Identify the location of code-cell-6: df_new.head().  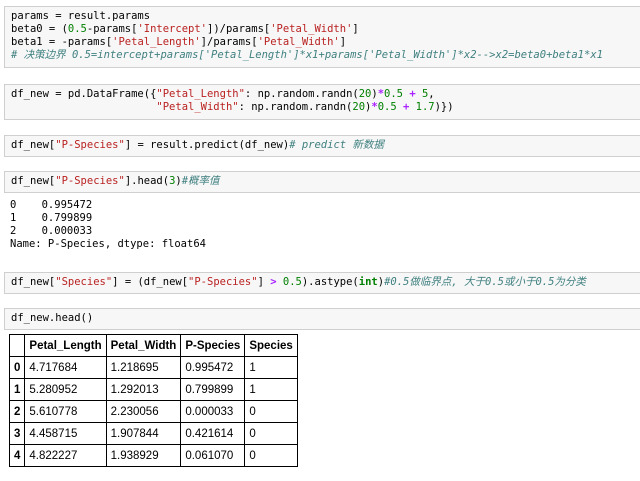
(322, 319).